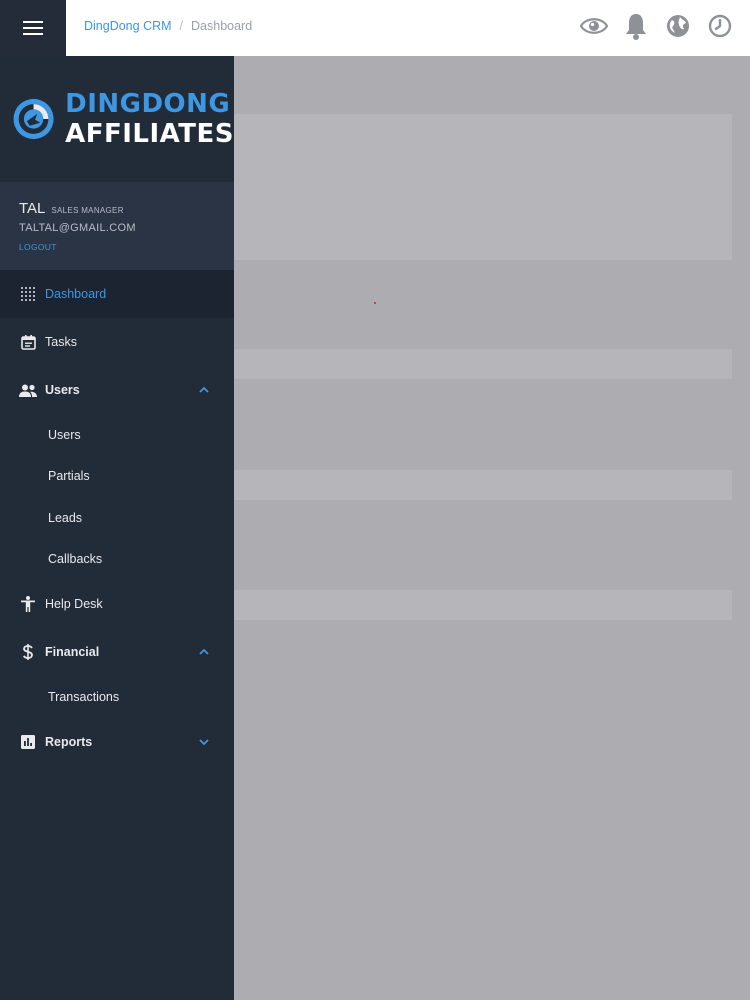 This screenshot has width=750, height=1000. I want to click on sidebar-subitem-label: Partials, so click(69, 476).